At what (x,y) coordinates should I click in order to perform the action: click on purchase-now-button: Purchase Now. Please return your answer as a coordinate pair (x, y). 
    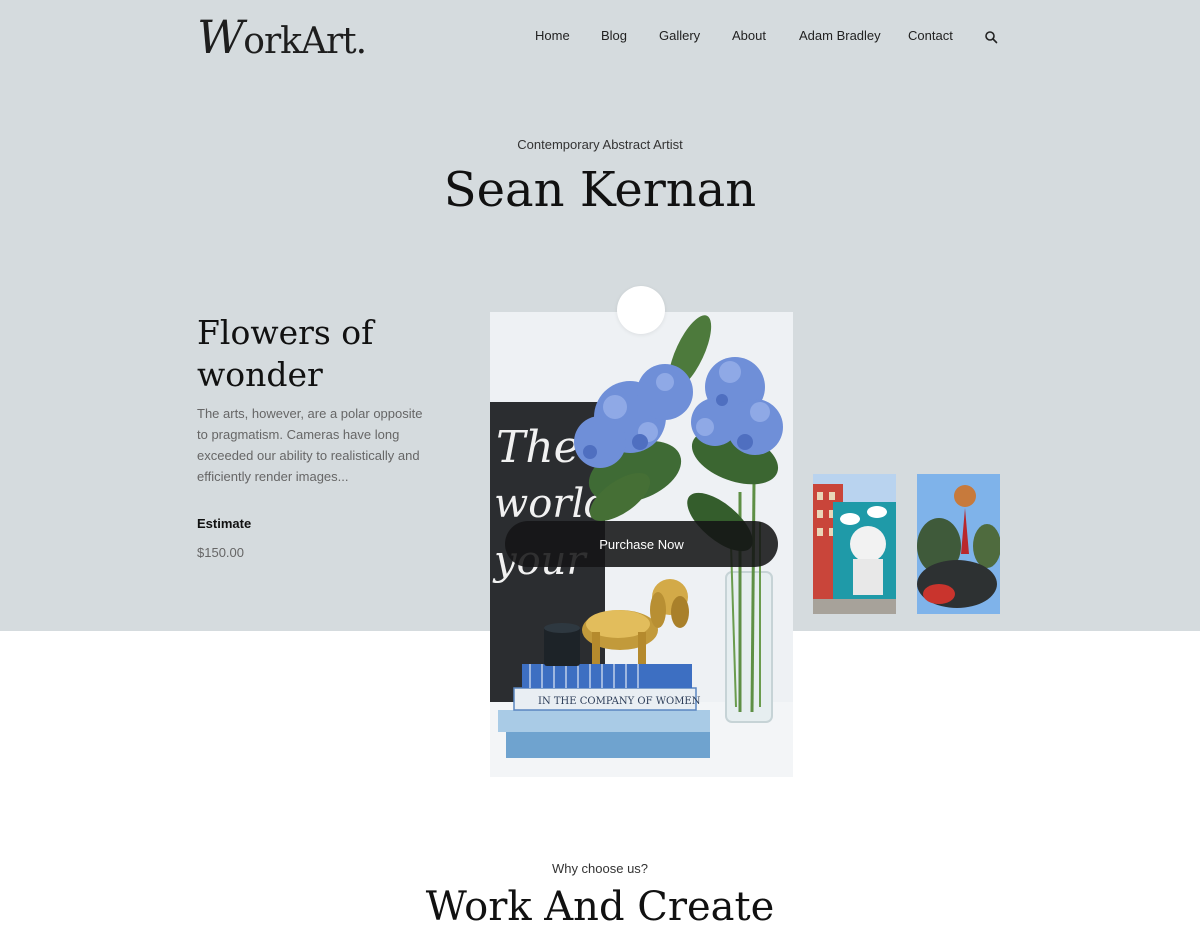
    Looking at the image, I should click on (641, 544).